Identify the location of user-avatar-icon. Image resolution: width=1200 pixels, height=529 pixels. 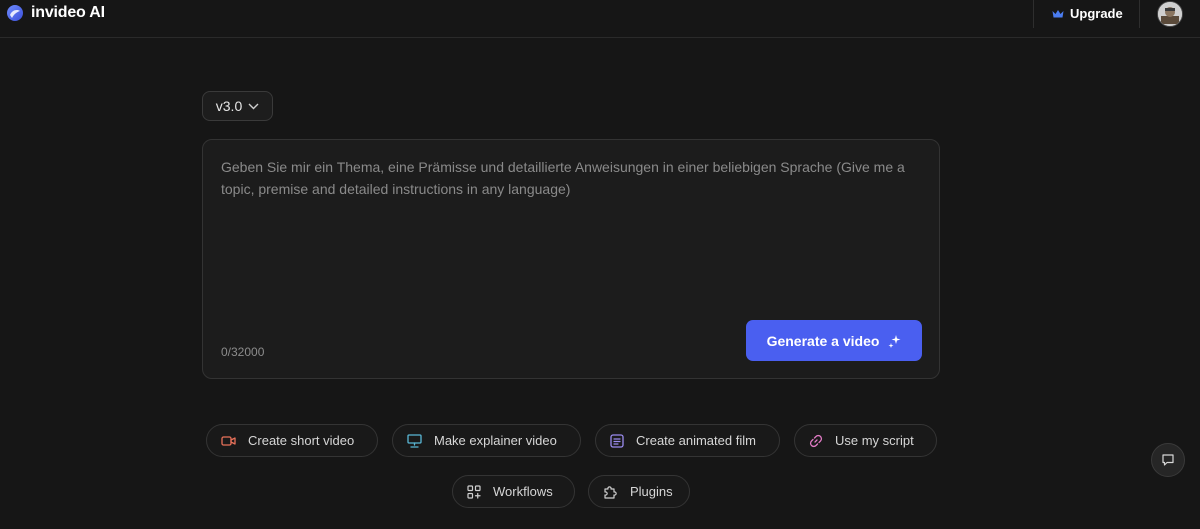
(1170, 14).